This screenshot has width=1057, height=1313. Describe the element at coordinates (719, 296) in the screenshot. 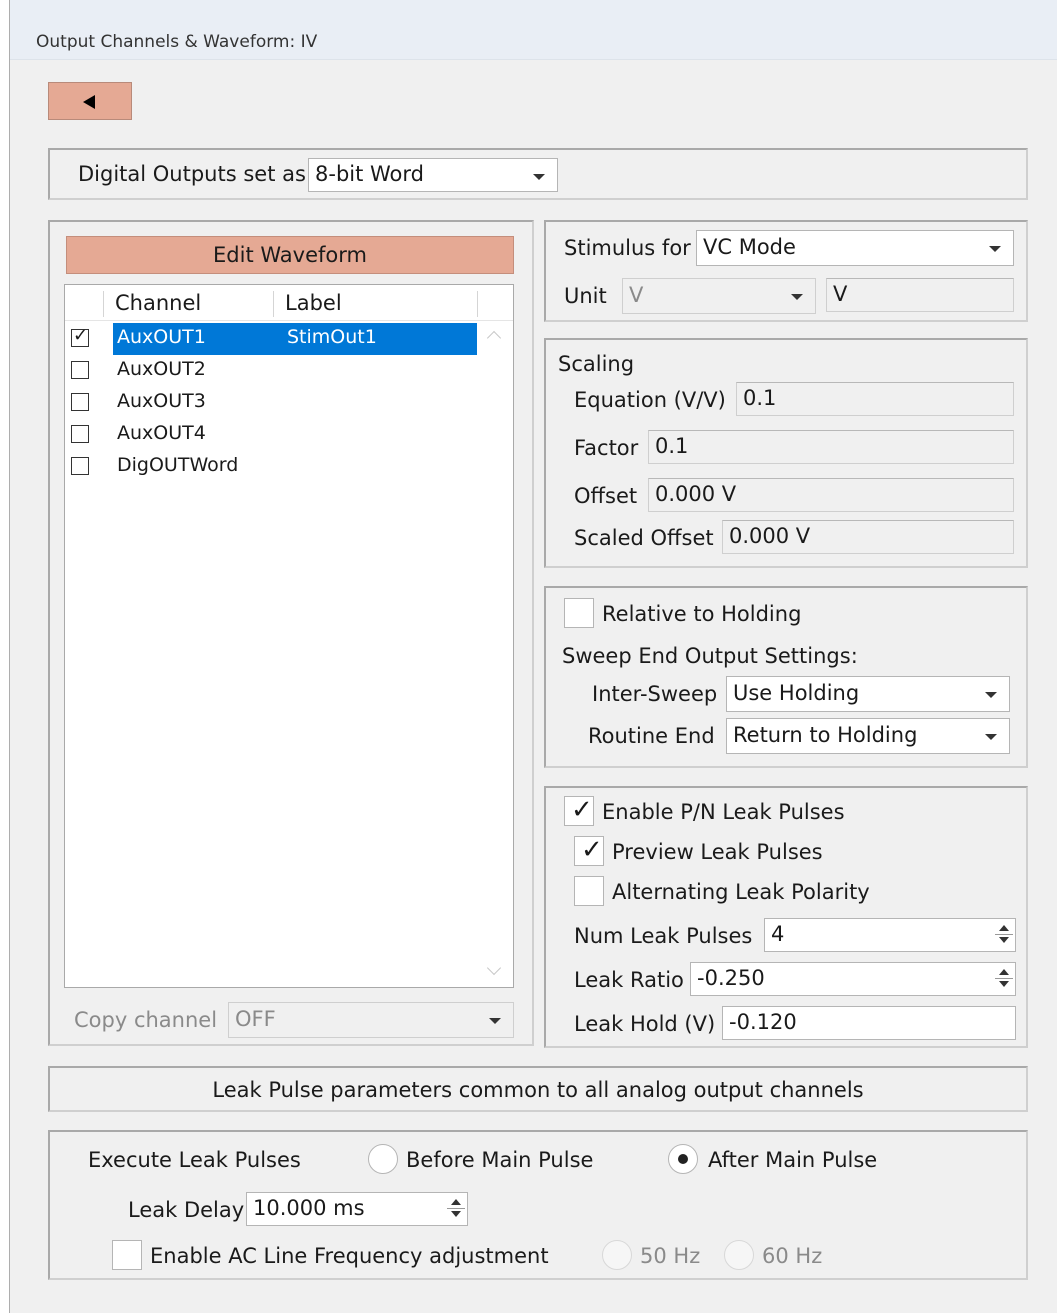

I see `unit-select: V` at that location.